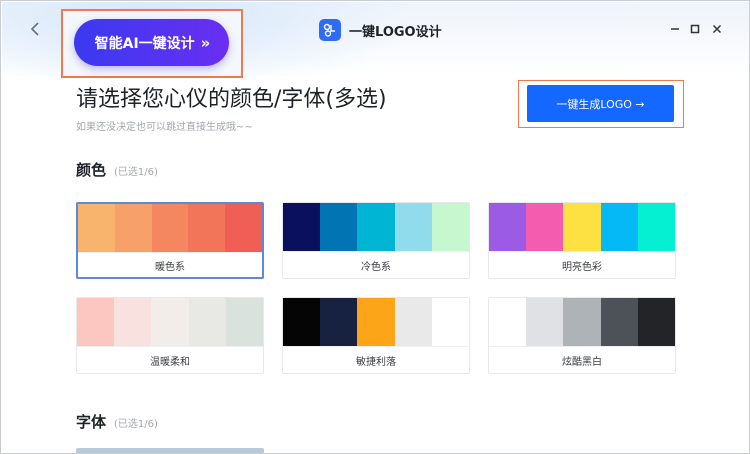  I want to click on logo-app-icon, so click(330, 30).